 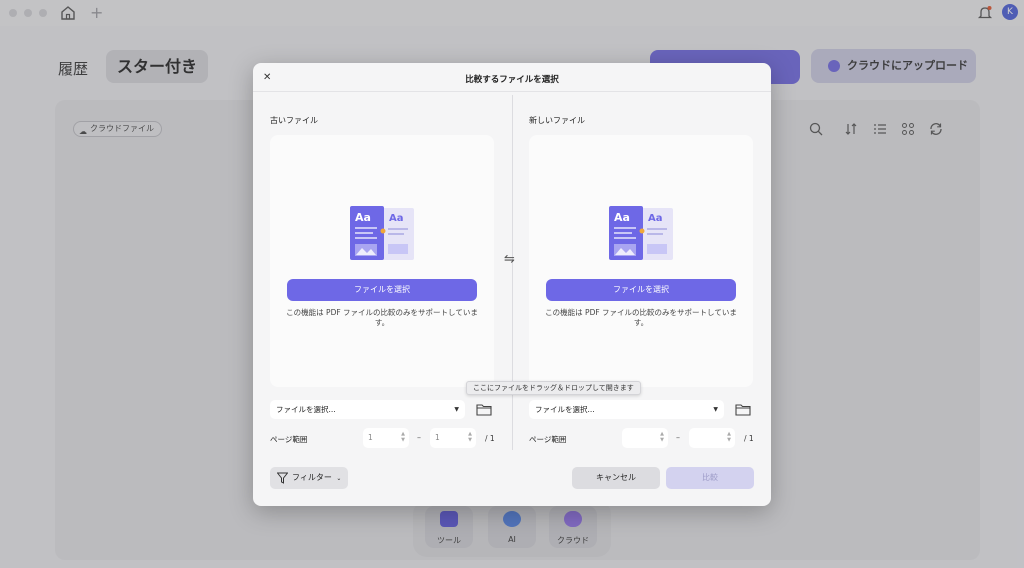 What do you see at coordinates (367, 409) in the screenshot?
I see `old-file-dropdown: ファイルを選択... ▼` at bounding box center [367, 409].